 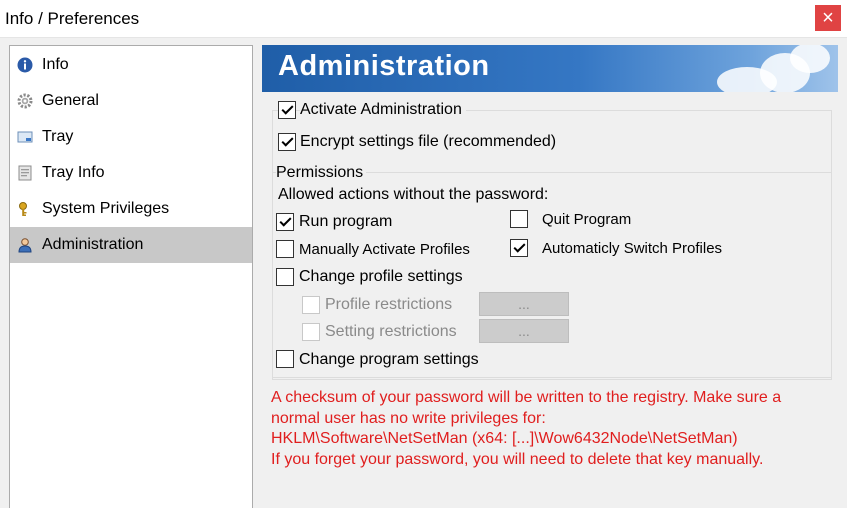 I want to click on close-icon: ×, so click(x=828, y=18).